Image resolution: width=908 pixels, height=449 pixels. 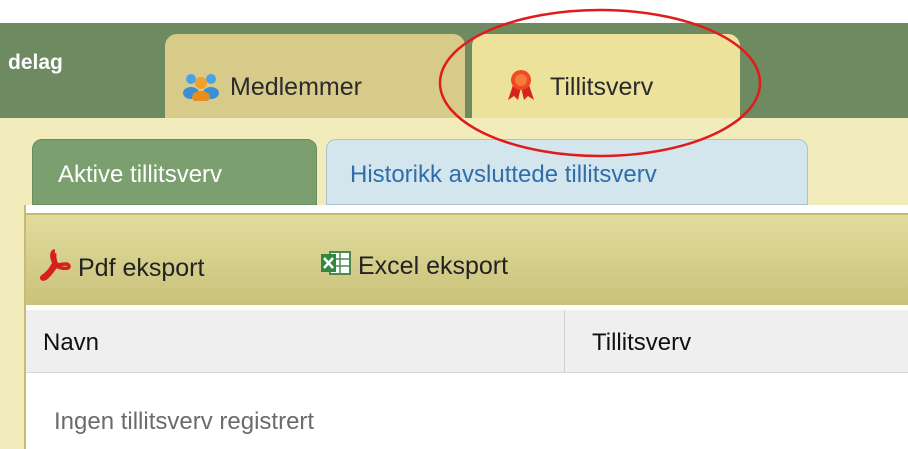 What do you see at coordinates (71, 343) in the screenshot?
I see `column-header-name: Navn` at bounding box center [71, 343].